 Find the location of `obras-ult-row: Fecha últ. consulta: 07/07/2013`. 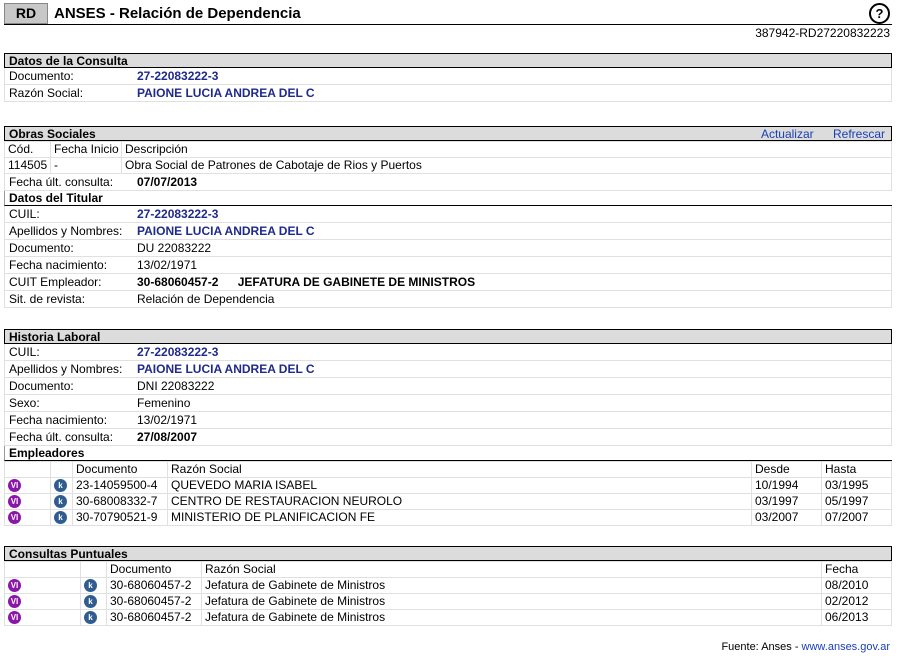

obras-ult-row: Fecha últ. consulta: 07/07/2013 is located at coordinates (448, 182).